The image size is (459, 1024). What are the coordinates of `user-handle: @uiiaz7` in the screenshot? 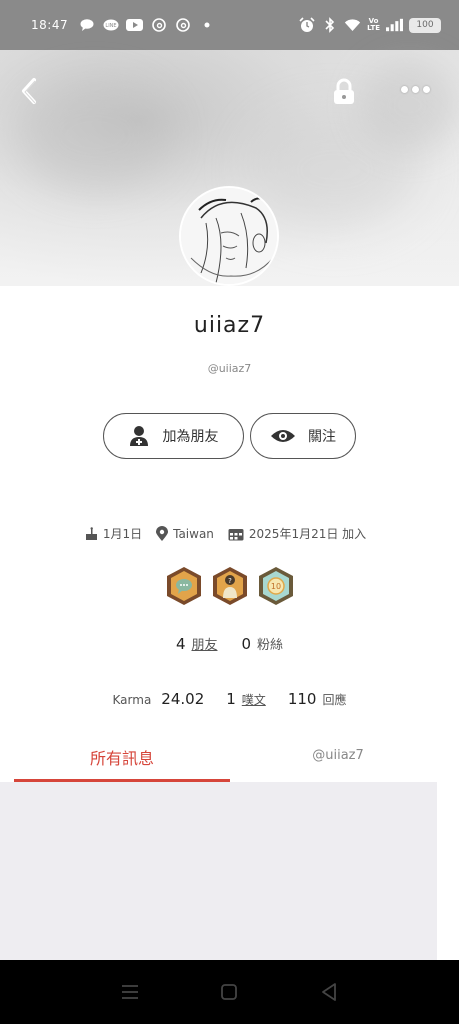 It's located at (229, 368).